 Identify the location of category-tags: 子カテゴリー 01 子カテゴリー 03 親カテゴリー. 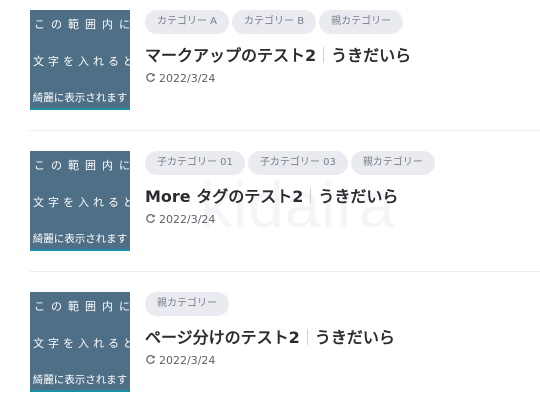
(291, 163).